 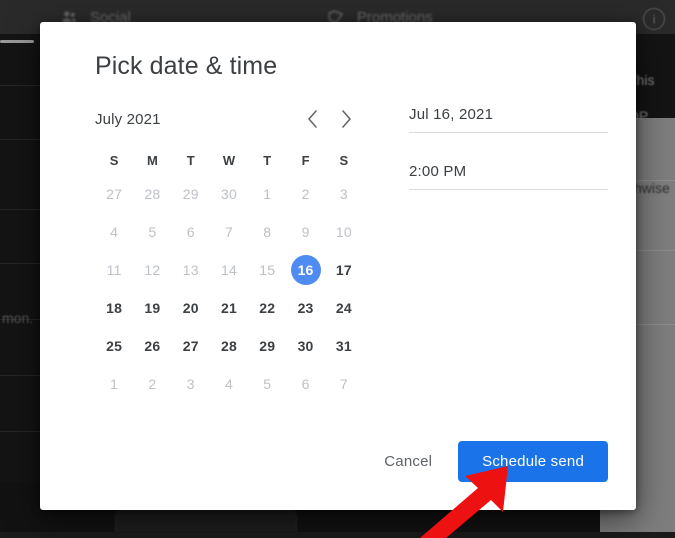 I want to click on calendar-day: 1, so click(x=114, y=384).